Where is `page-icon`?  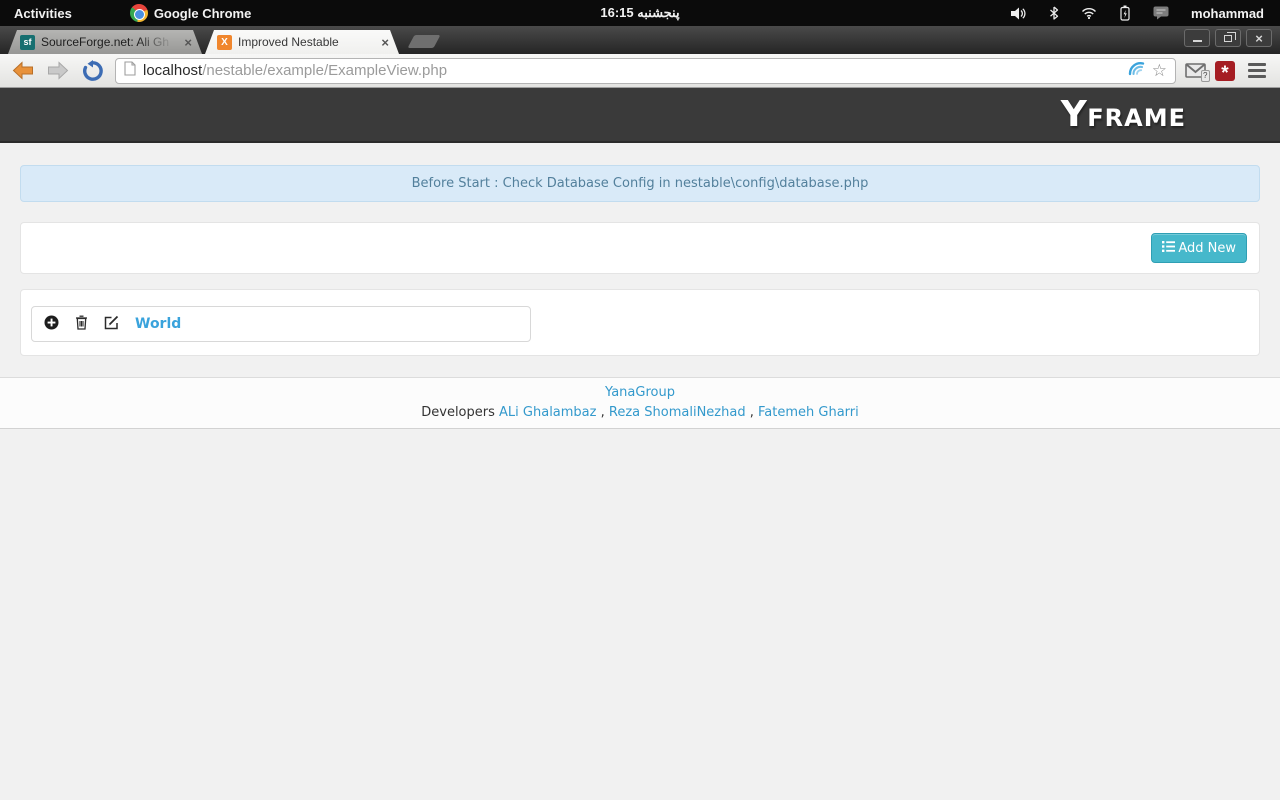
page-icon is located at coordinates (130, 70).